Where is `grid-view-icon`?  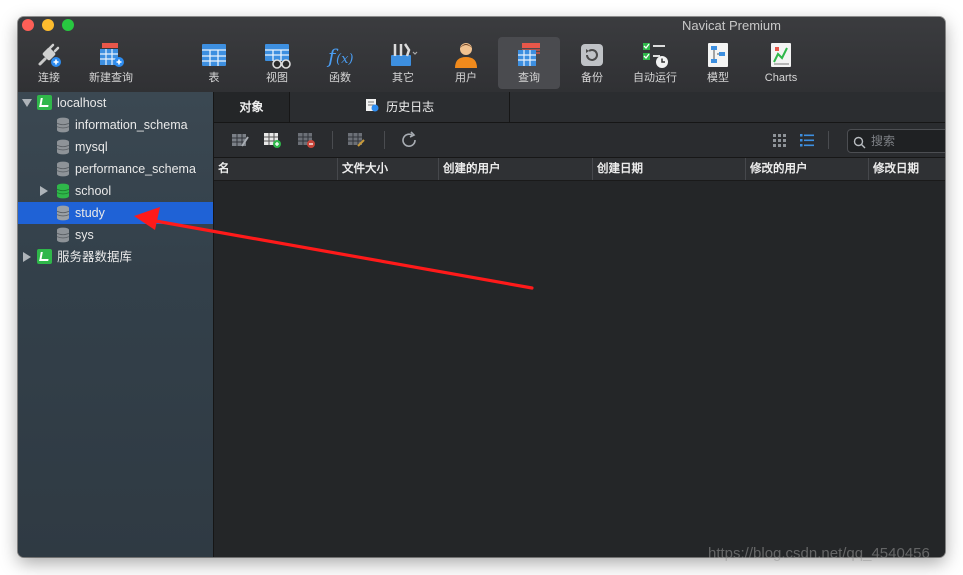 grid-view-icon is located at coordinates (780, 140).